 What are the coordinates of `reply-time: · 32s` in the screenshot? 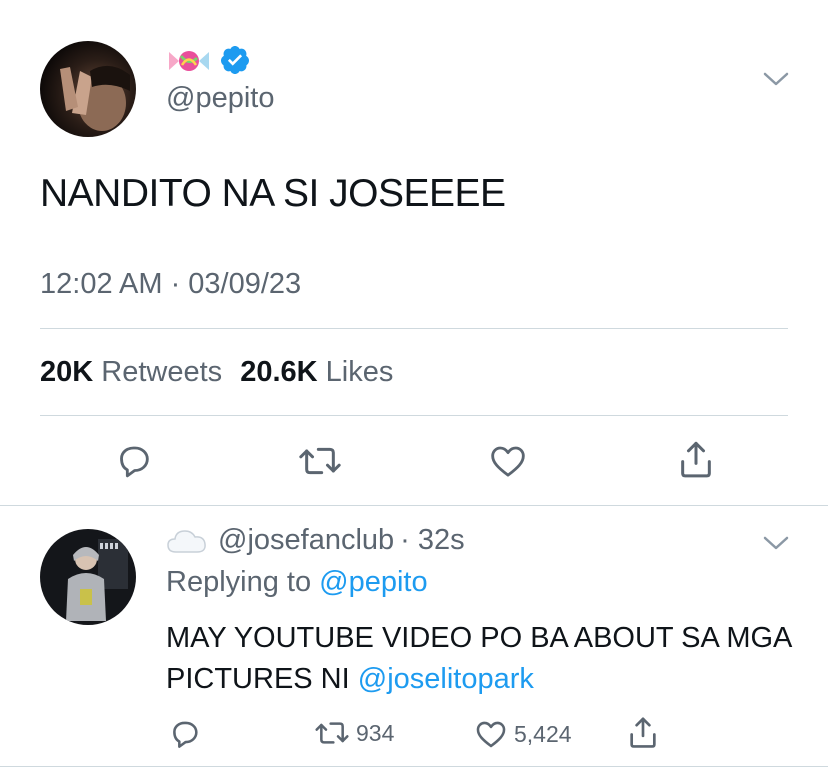 It's located at (432, 540).